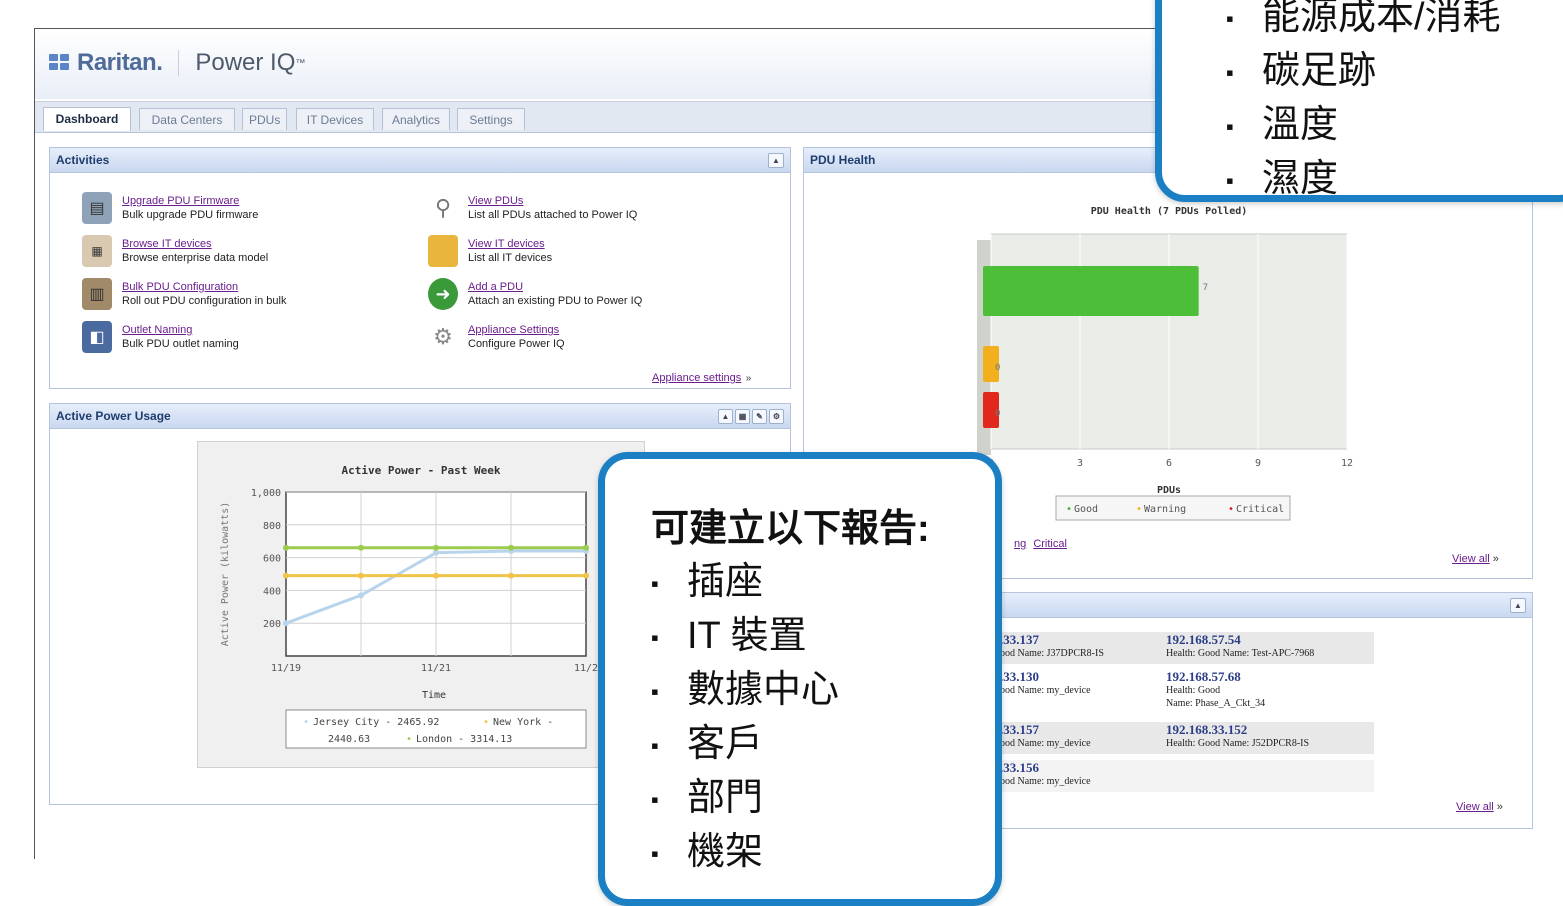  I want to click on devices-view-all: View all », so click(1479, 807).